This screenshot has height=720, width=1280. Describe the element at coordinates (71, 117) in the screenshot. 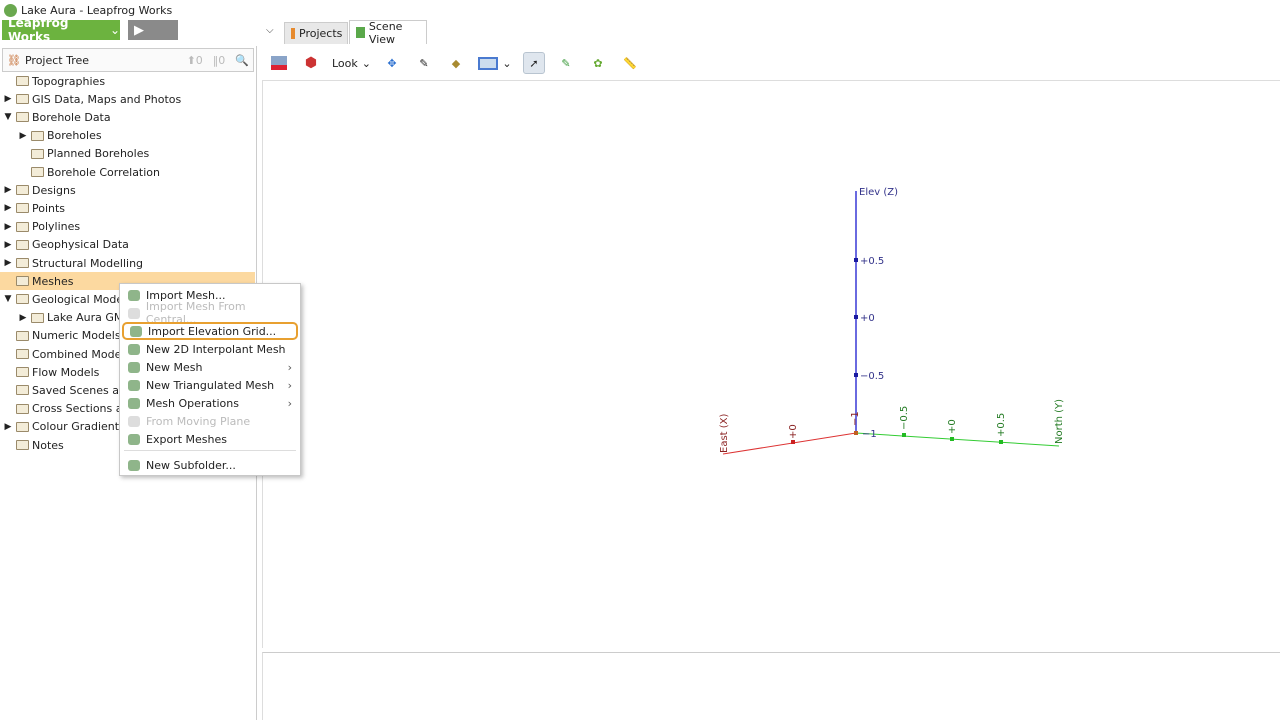

I see `tree-item-label: Borehole Data` at that location.